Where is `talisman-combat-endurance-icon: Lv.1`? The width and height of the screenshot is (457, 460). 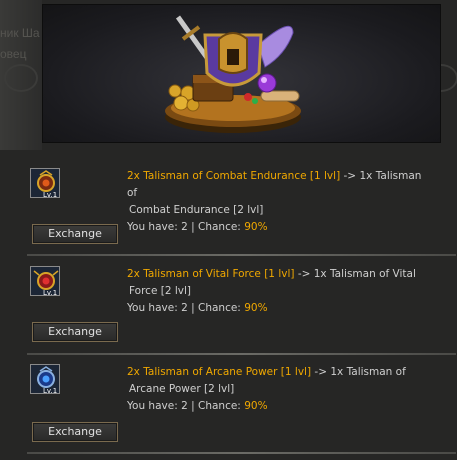 talisman-combat-endurance-icon: Lv.1 is located at coordinates (45, 183).